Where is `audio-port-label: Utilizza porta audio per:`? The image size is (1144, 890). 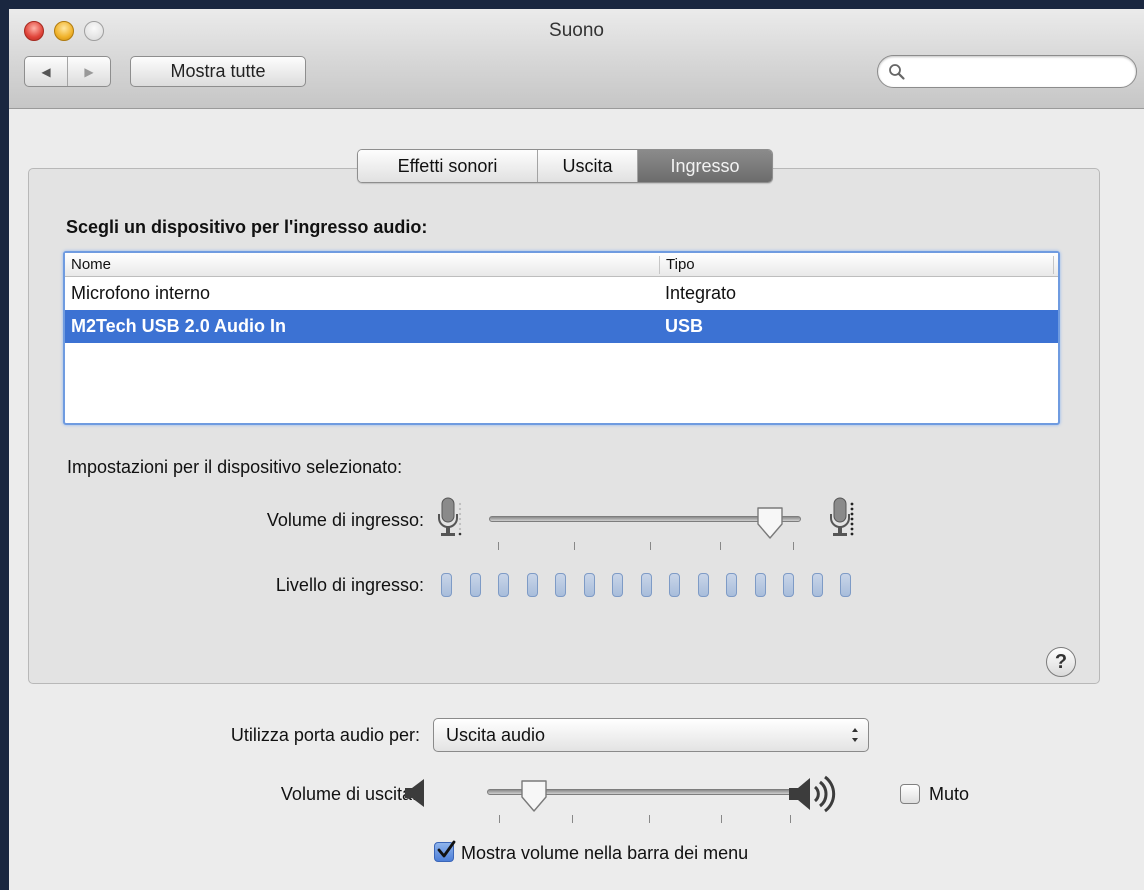 audio-port-label: Utilizza porta audio per: is located at coordinates (325, 735).